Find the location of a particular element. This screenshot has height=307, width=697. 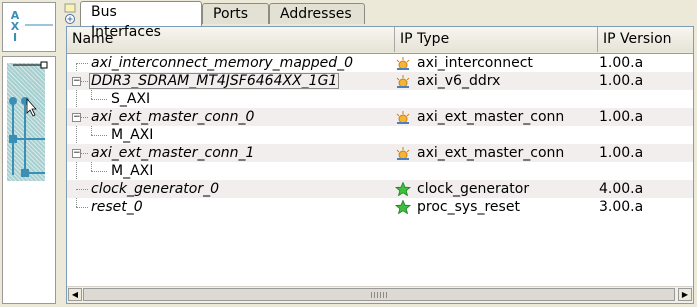

row-name: axi_ext_master_conn_0 is located at coordinates (173, 117).